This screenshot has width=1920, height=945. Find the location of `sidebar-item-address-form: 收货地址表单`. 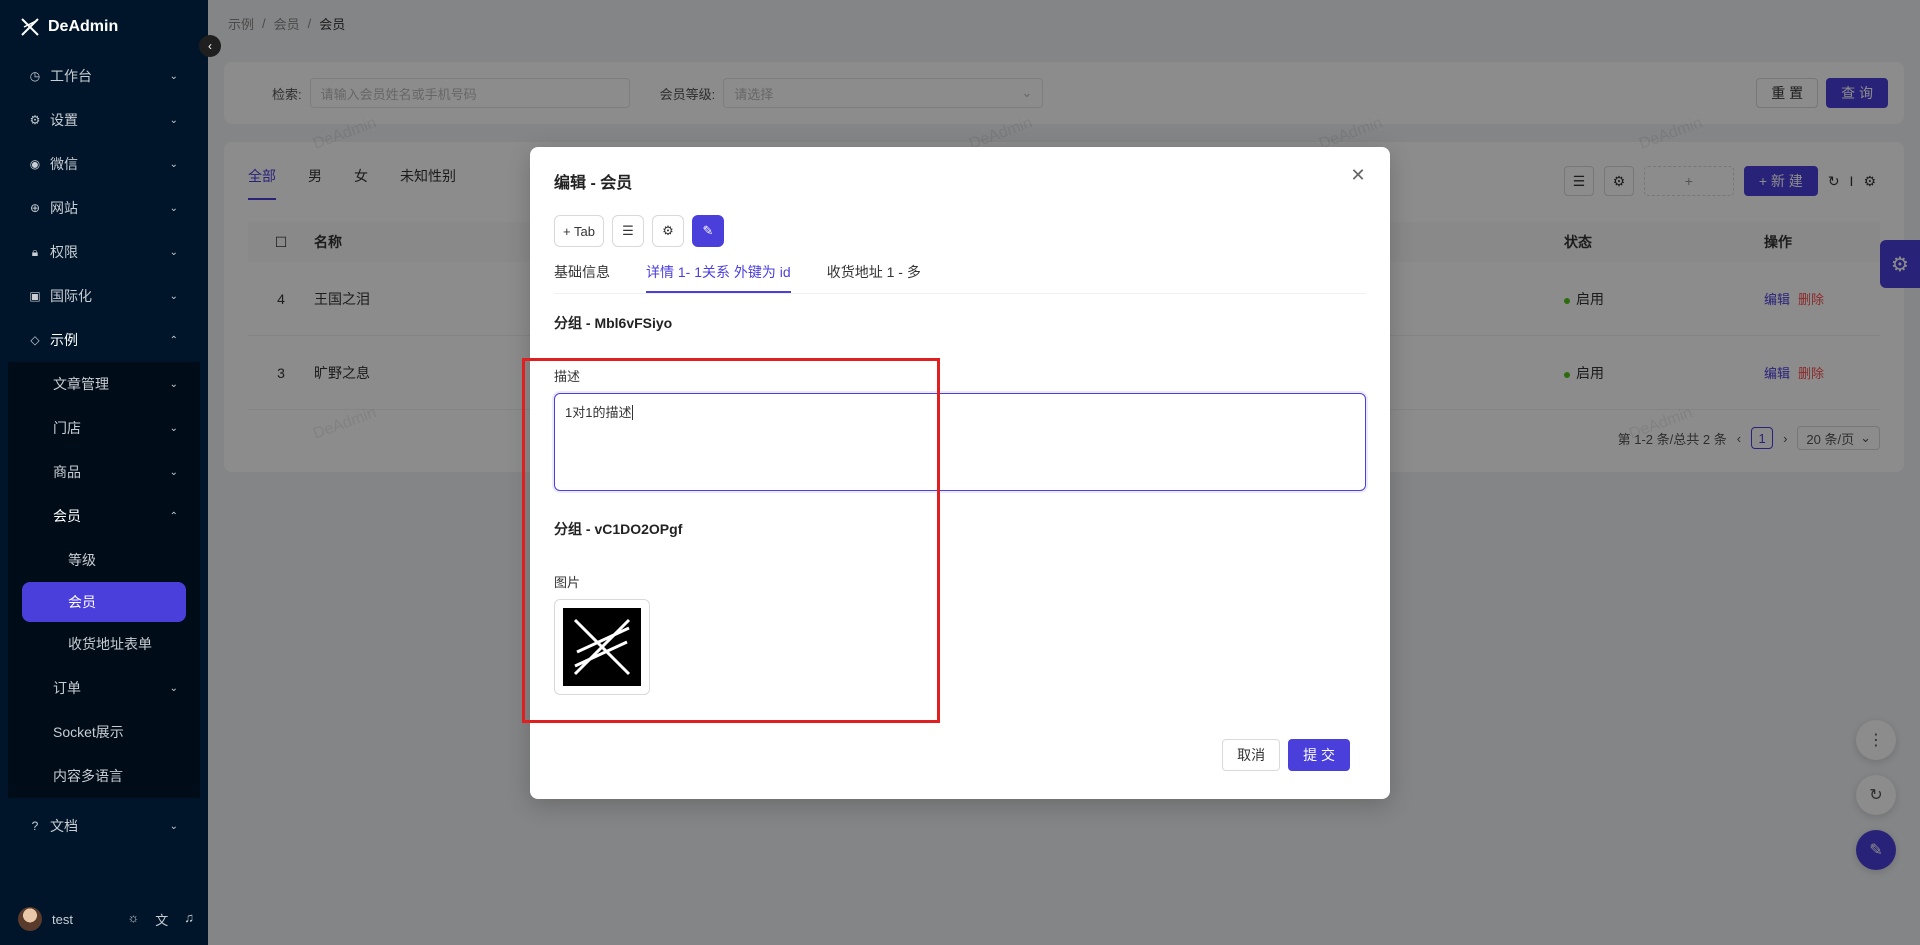

sidebar-item-address-form: 收货地址表单 is located at coordinates (104, 644).